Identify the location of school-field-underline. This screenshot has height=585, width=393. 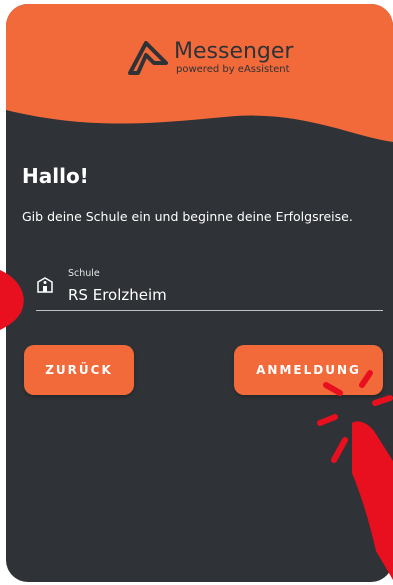
(209, 310).